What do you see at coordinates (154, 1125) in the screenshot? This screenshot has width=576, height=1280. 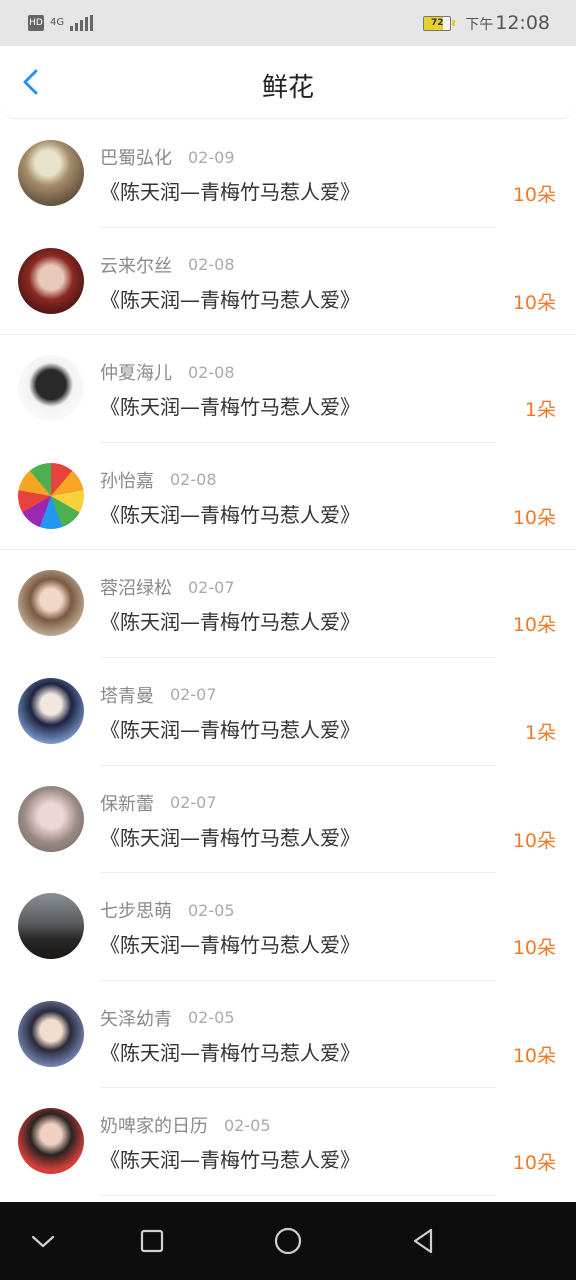 I see `user-name: 奶啤家的日历` at bounding box center [154, 1125].